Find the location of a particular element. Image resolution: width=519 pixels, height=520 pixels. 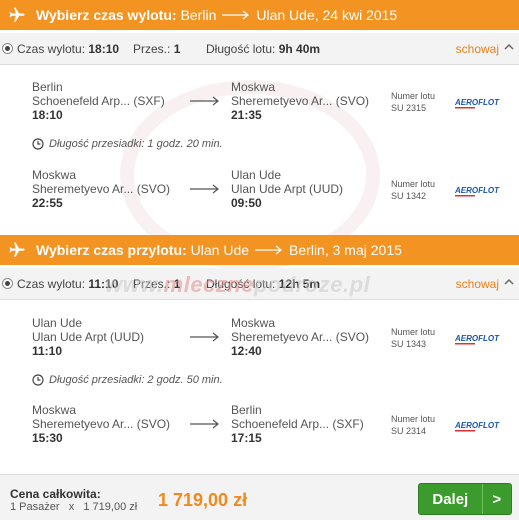

layover-duration: Długość przesiadki: 2 godz. 50 min. is located at coordinates (136, 380).